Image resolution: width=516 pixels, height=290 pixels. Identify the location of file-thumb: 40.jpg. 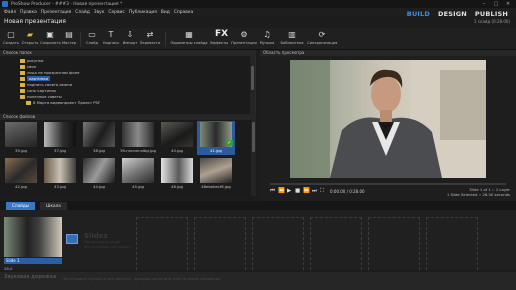
(177, 138).